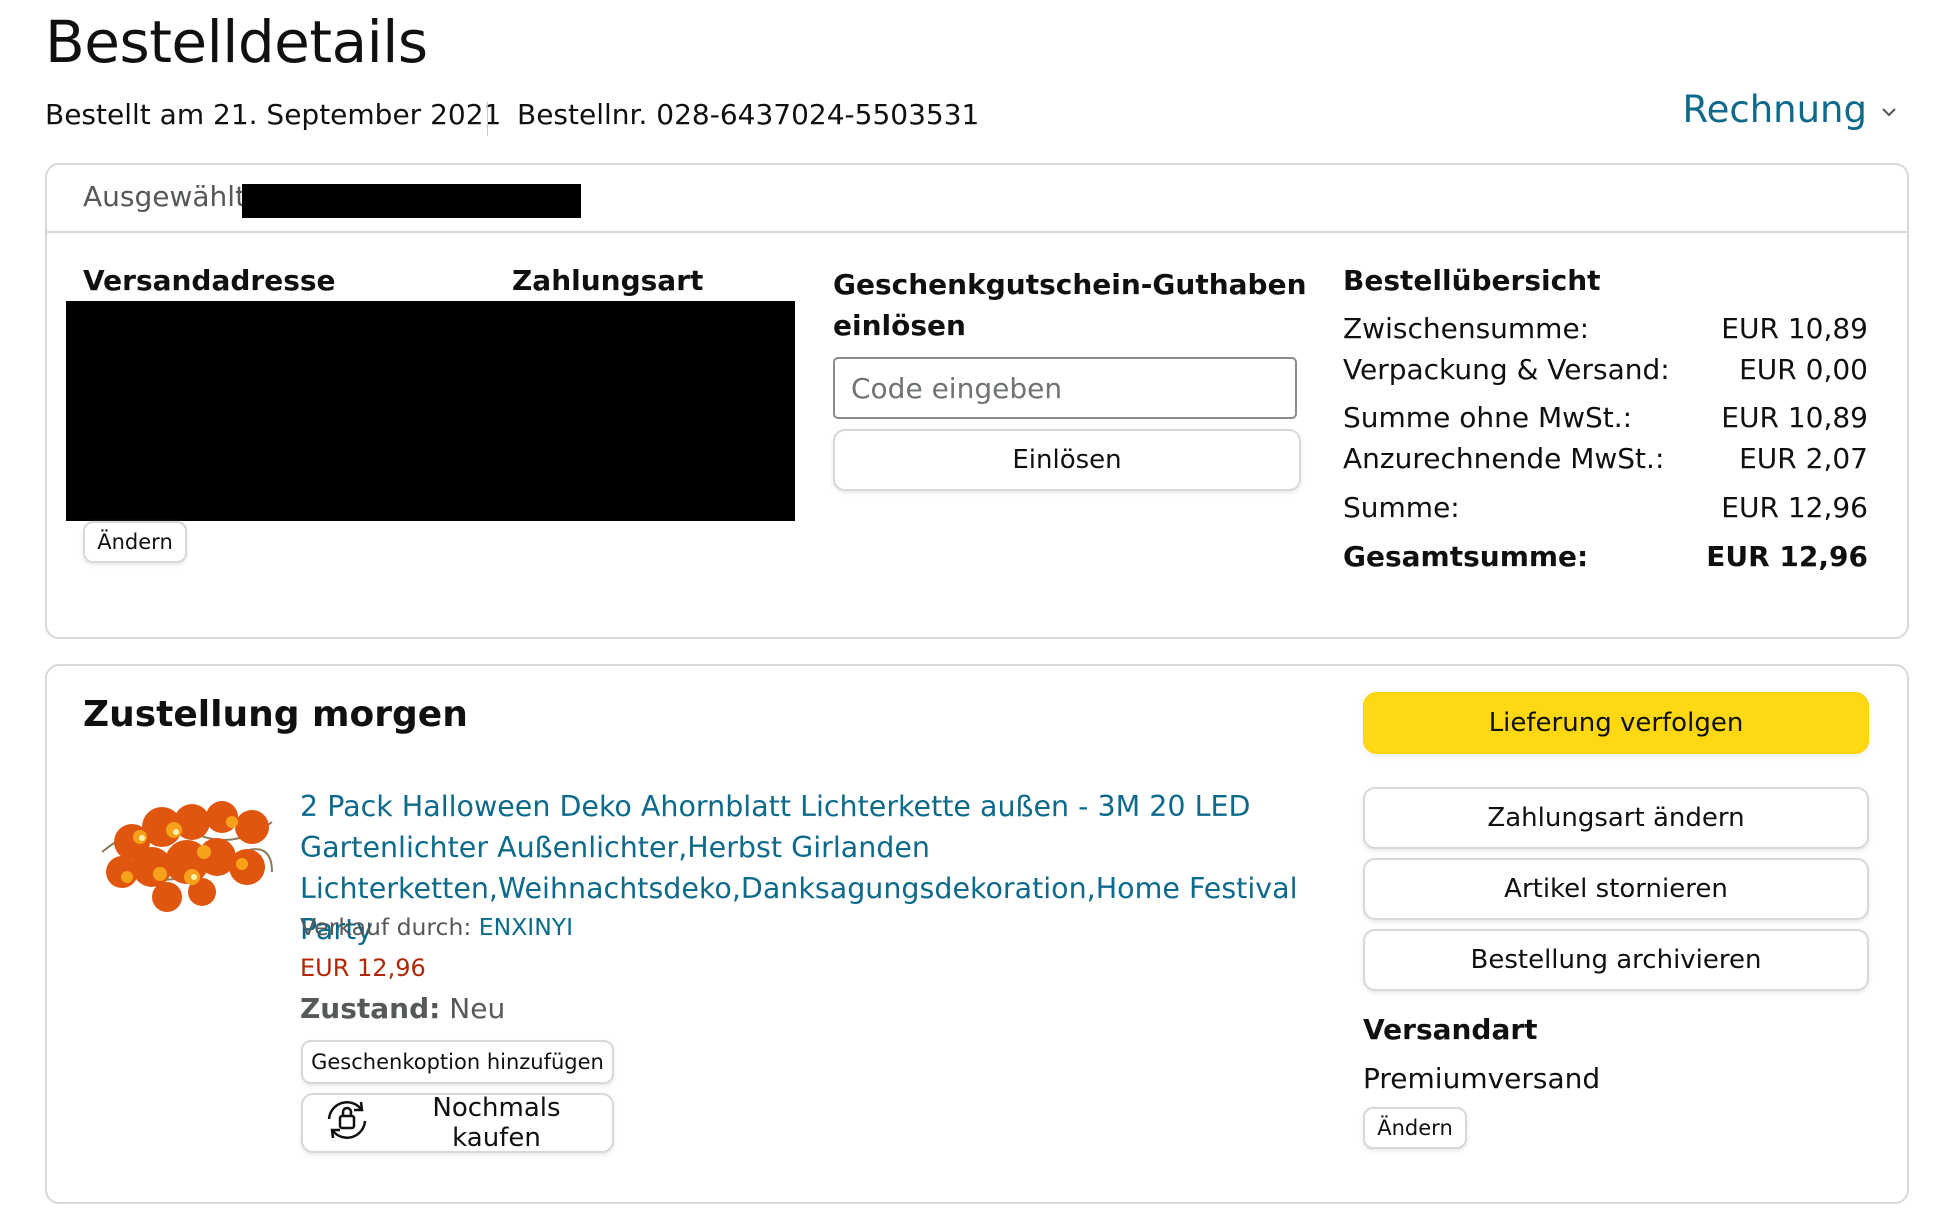  What do you see at coordinates (1803, 458) in the screenshot?
I see `summary-value: EUR 2,07` at bounding box center [1803, 458].